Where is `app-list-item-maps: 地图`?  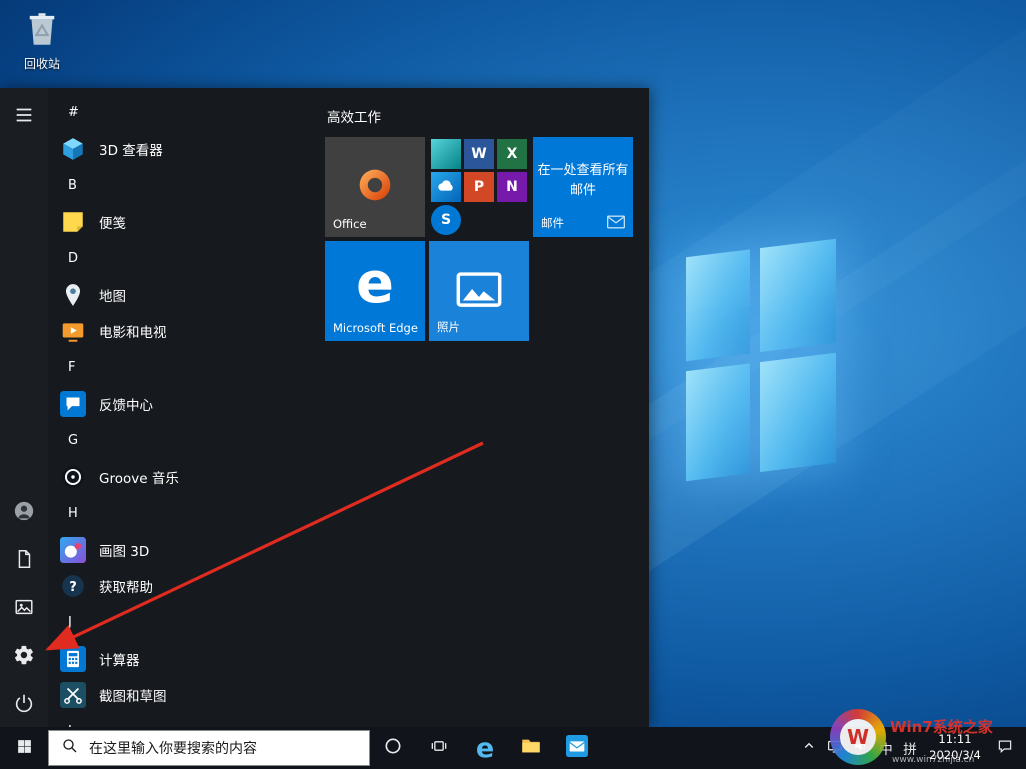 app-list-item-maps: 地图 is located at coordinates (185, 295).